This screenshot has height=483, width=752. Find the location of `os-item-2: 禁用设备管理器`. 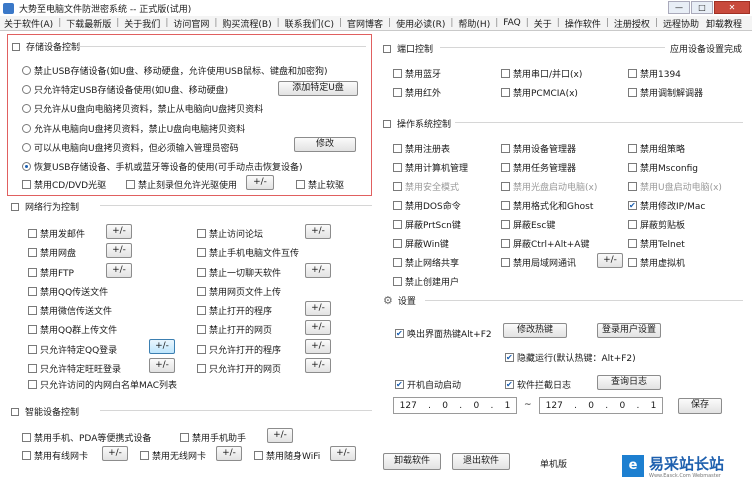

os-item-2: 禁用设备管理器 is located at coordinates (538, 148).